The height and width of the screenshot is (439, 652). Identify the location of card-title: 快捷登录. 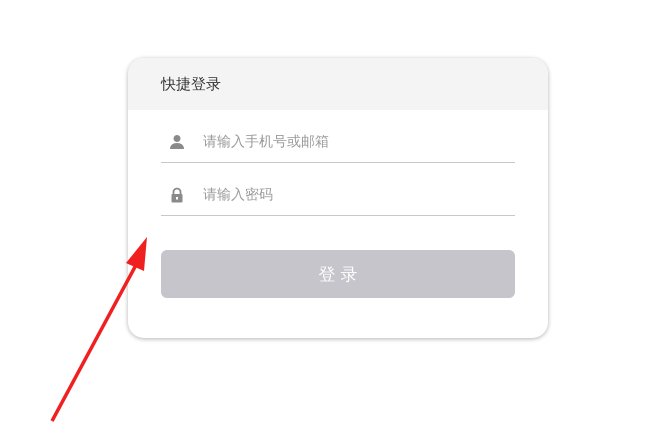
(191, 84).